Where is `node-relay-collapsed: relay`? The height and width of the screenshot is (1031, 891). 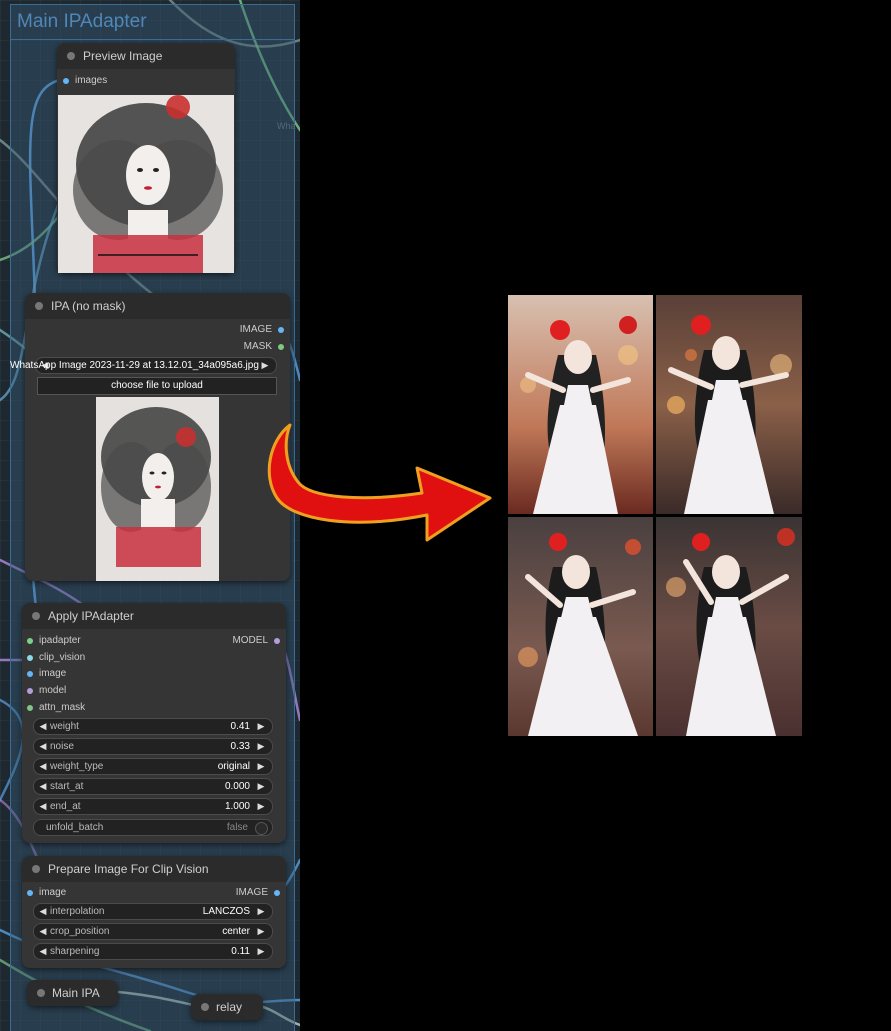 node-relay-collapsed: relay is located at coordinates (227, 1007).